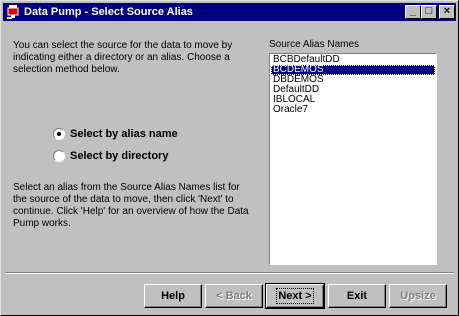 The height and width of the screenshot is (316, 459). What do you see at coordinates (124, 134) in the screenshot?
I see `radio-label-alias: Select by alias name` at bounding box center [124, 134].